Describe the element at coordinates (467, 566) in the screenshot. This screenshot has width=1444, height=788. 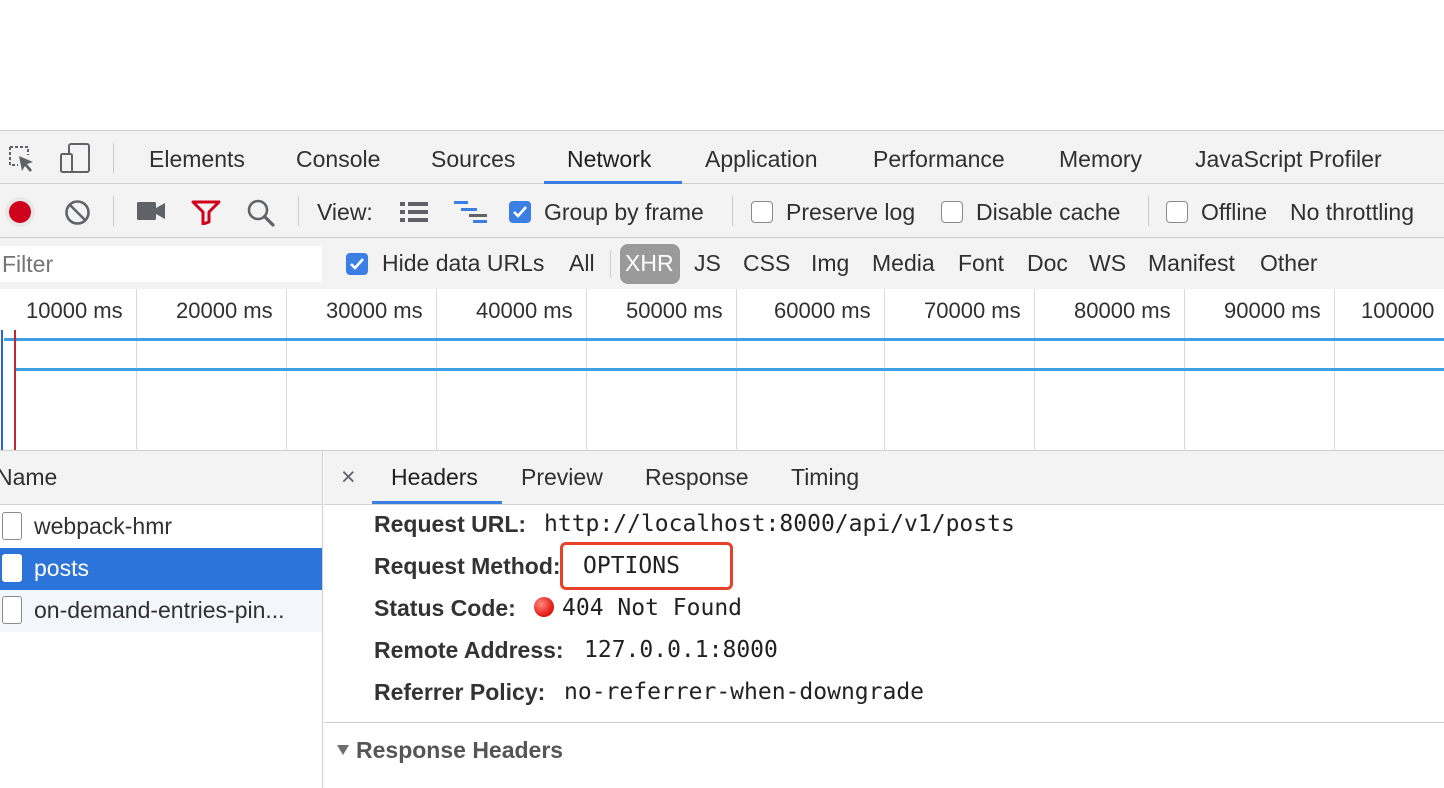
I see `header-key: Request Method:` at that location.